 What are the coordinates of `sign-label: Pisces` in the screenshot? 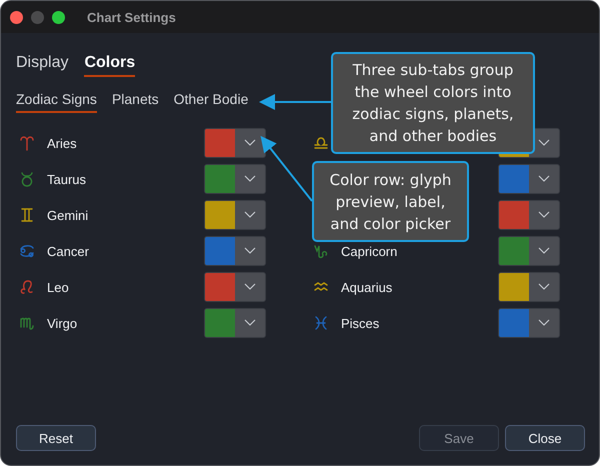 It's located at (360, 323).